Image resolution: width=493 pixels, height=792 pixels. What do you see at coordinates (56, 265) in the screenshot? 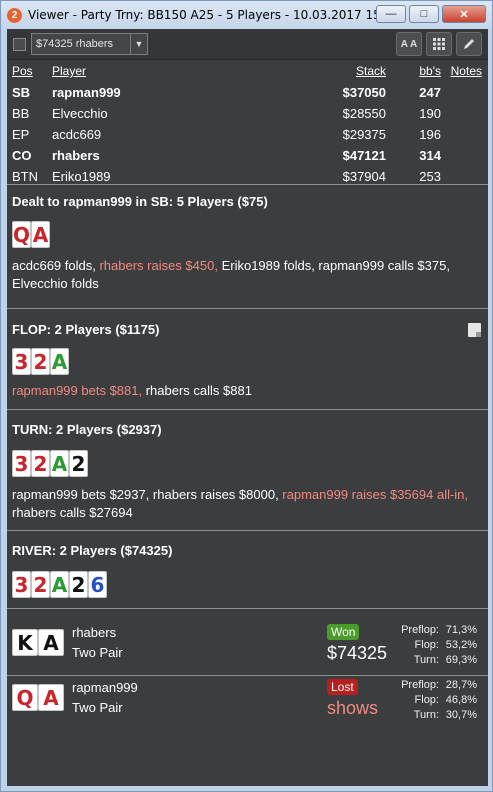
I see `action-text: acdc669 folds,` at bounding box center [56, 265].